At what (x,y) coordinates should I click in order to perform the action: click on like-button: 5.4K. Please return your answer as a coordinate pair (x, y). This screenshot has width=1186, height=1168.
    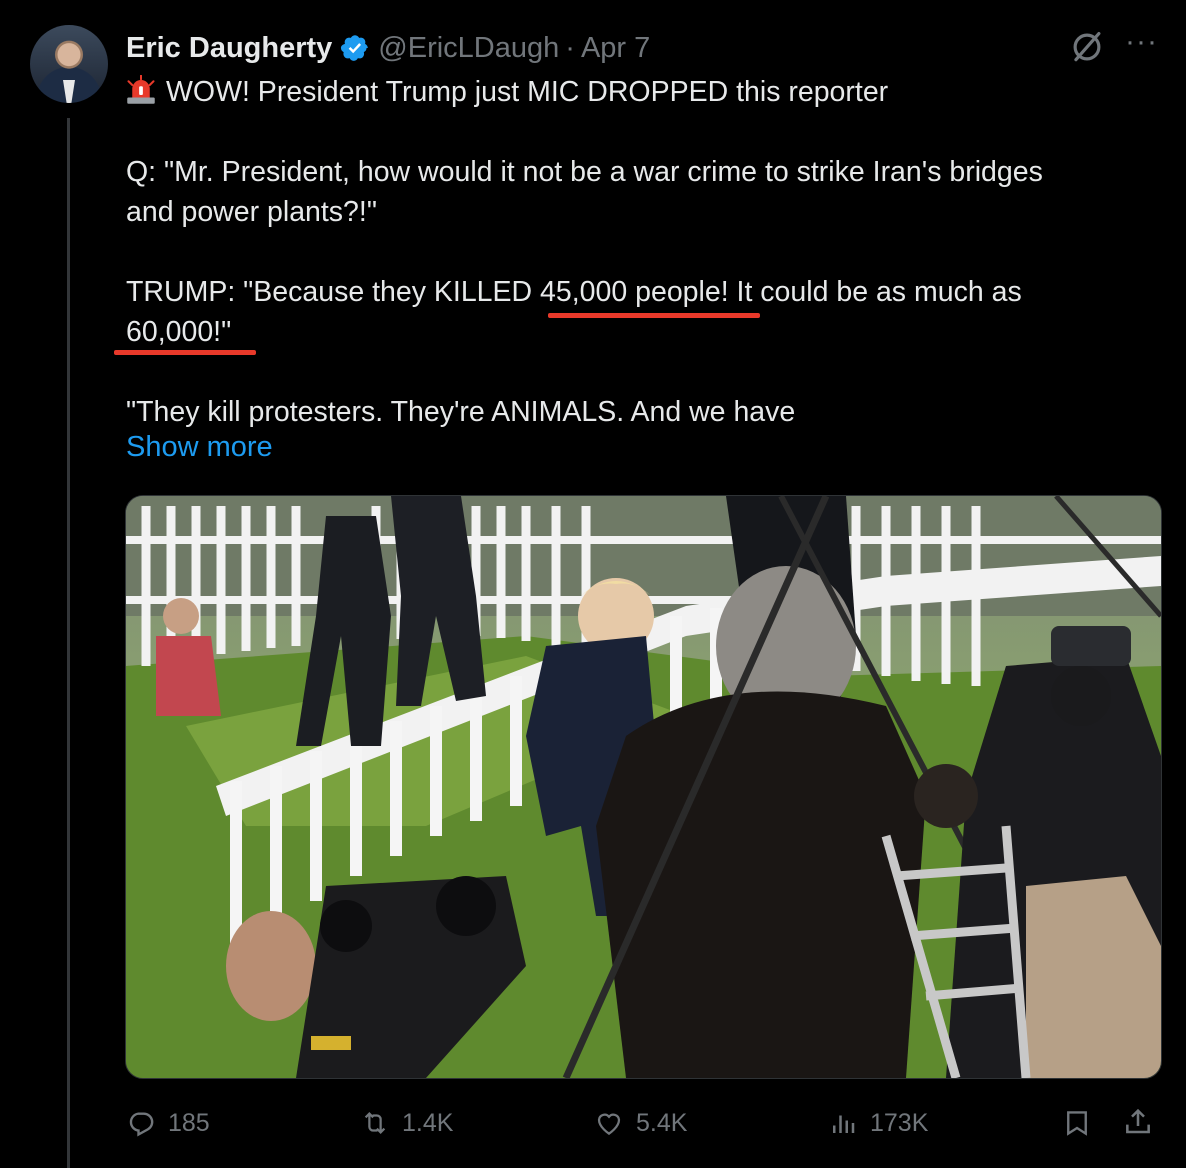
    Looking at the image, I should click on (640, 1123).